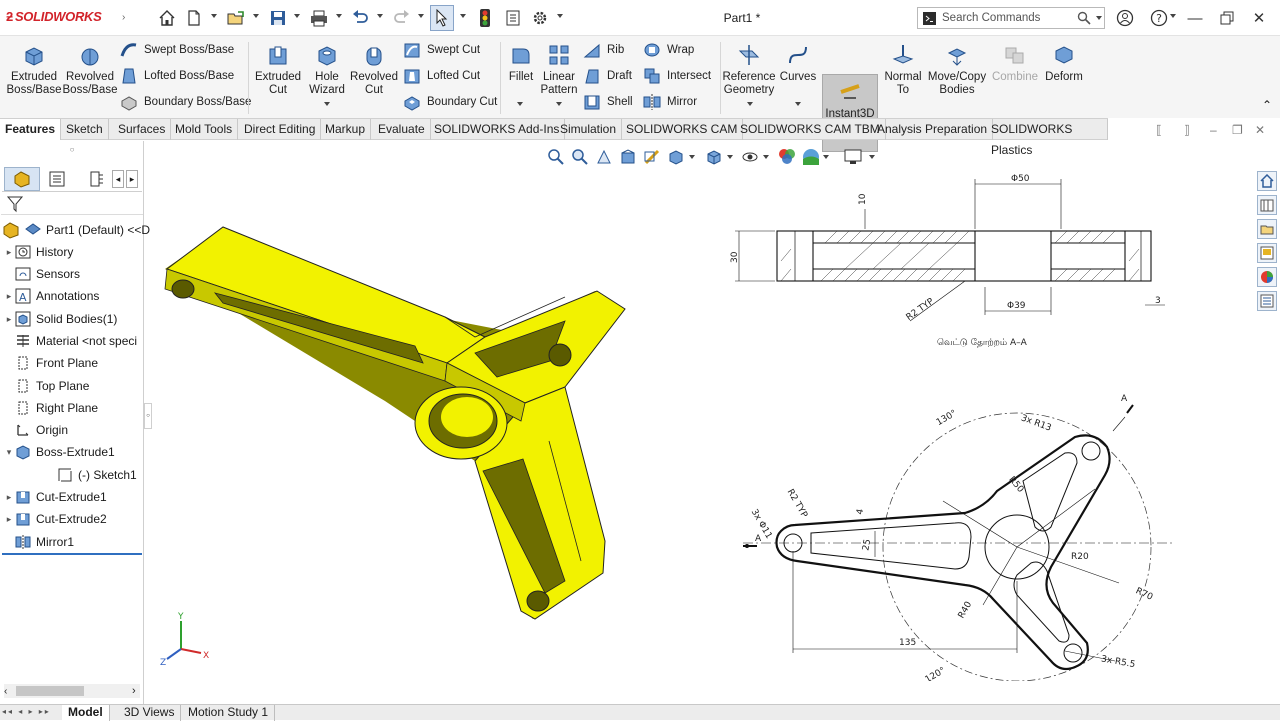  I want to click on tab-solidworks-cam: SOLIDWORKS CAM, so click(682, 129).